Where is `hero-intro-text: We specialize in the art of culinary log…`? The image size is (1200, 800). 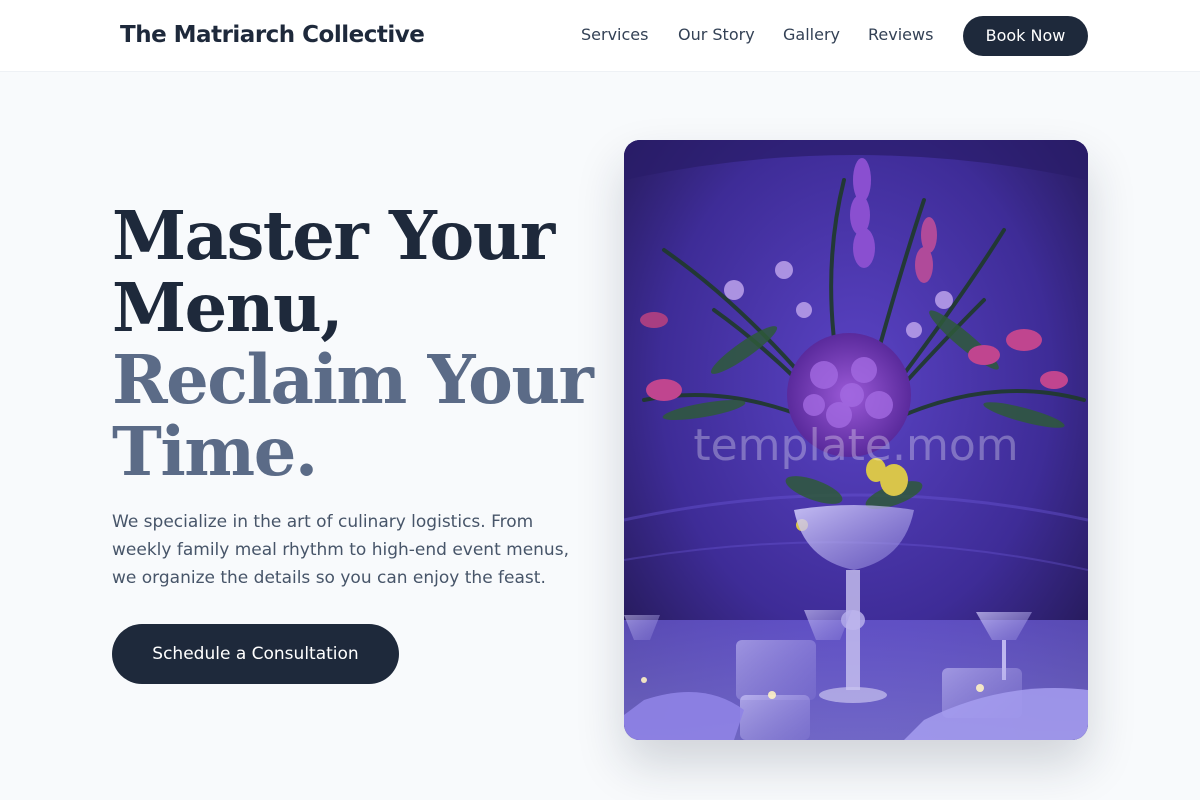
hero-intro-text: We specialize in the art of culinary log… is located at coordinates (340, 550).